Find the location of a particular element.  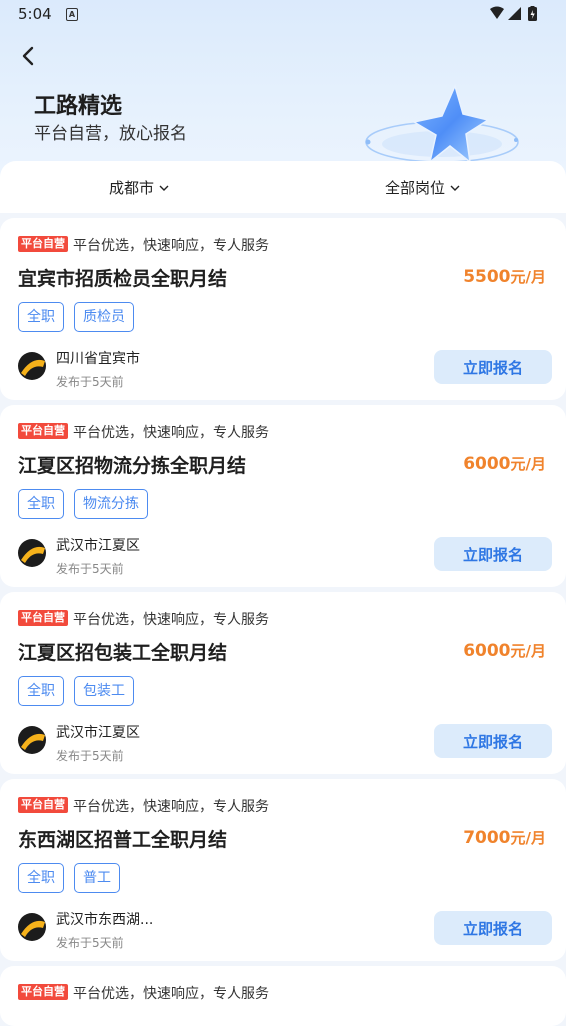

page-title: 工路精选 is located at coordinates (78, 106).